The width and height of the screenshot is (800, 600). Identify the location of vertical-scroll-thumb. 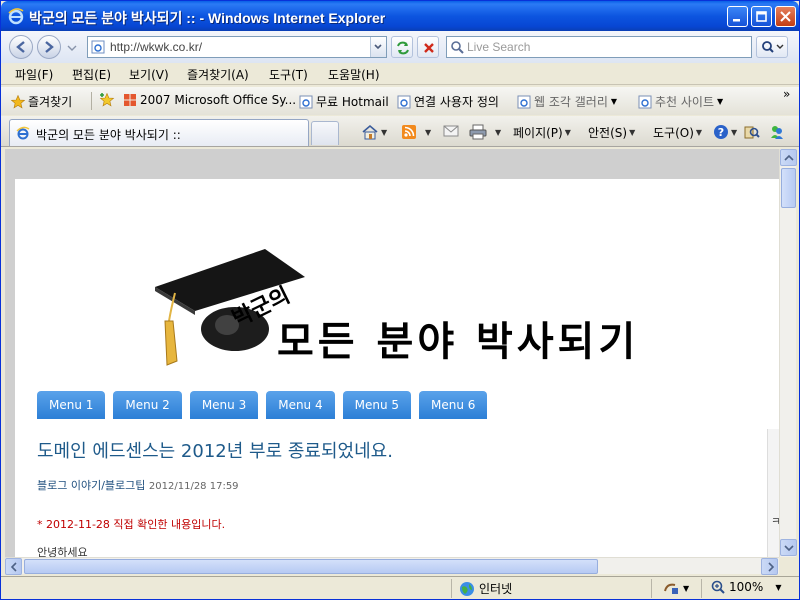
(788, 188).